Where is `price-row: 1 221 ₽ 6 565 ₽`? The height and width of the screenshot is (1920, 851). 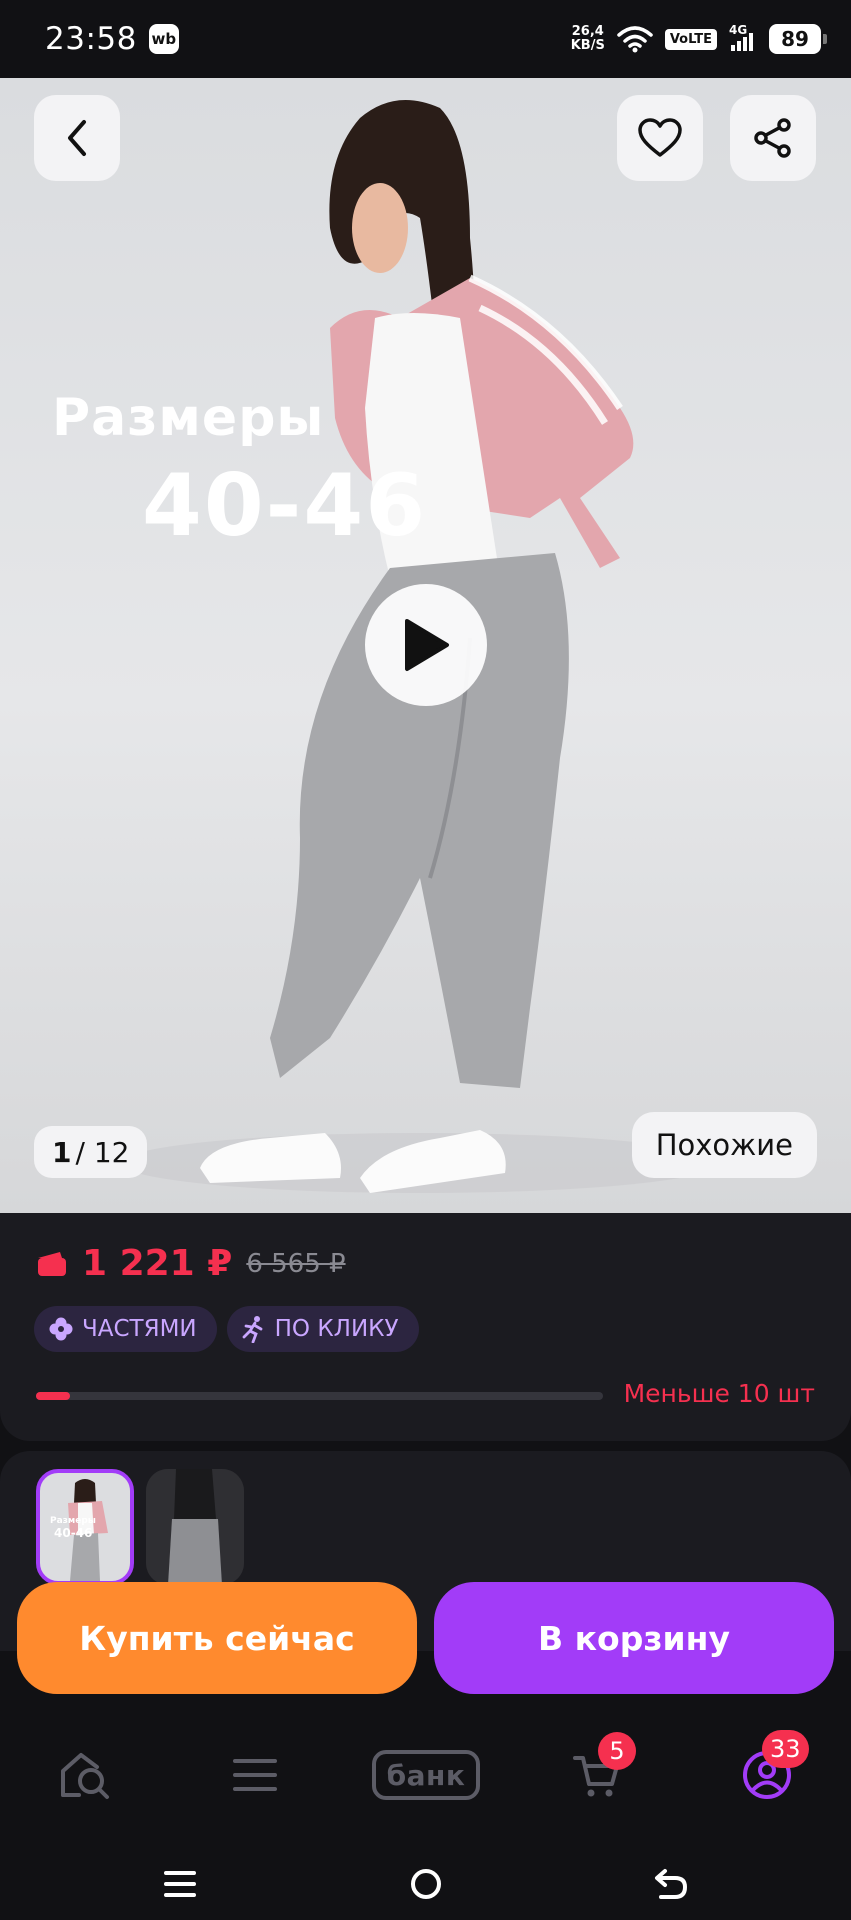
price-row: 1 221 ₽ 6 565 ₽ is located at coordinates (191, 1263).